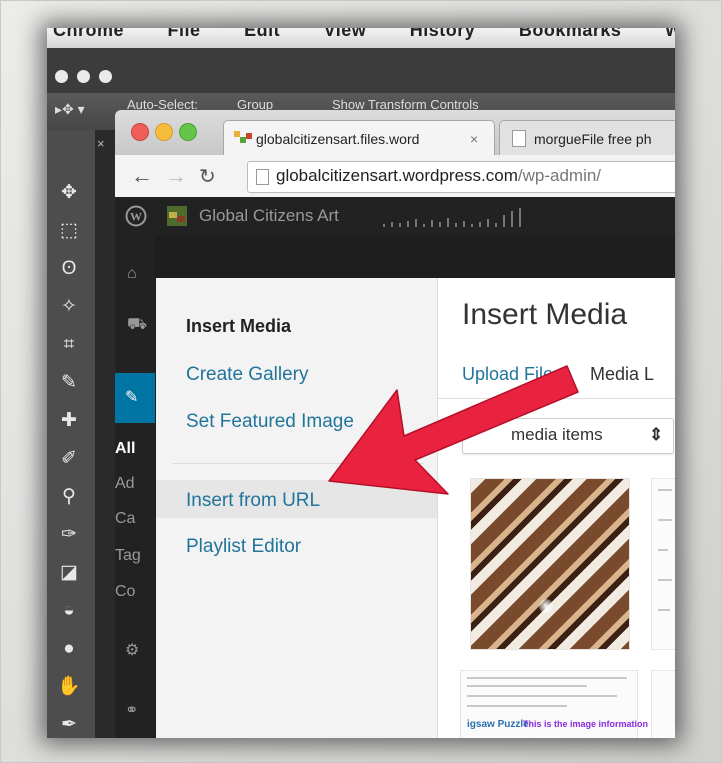 This screenshot has height=763, width=722. What do you see at coordinates (453, 430) in the screenshot?
I see `red-annotation-arrow-icon` at bounding box center [453, 430].